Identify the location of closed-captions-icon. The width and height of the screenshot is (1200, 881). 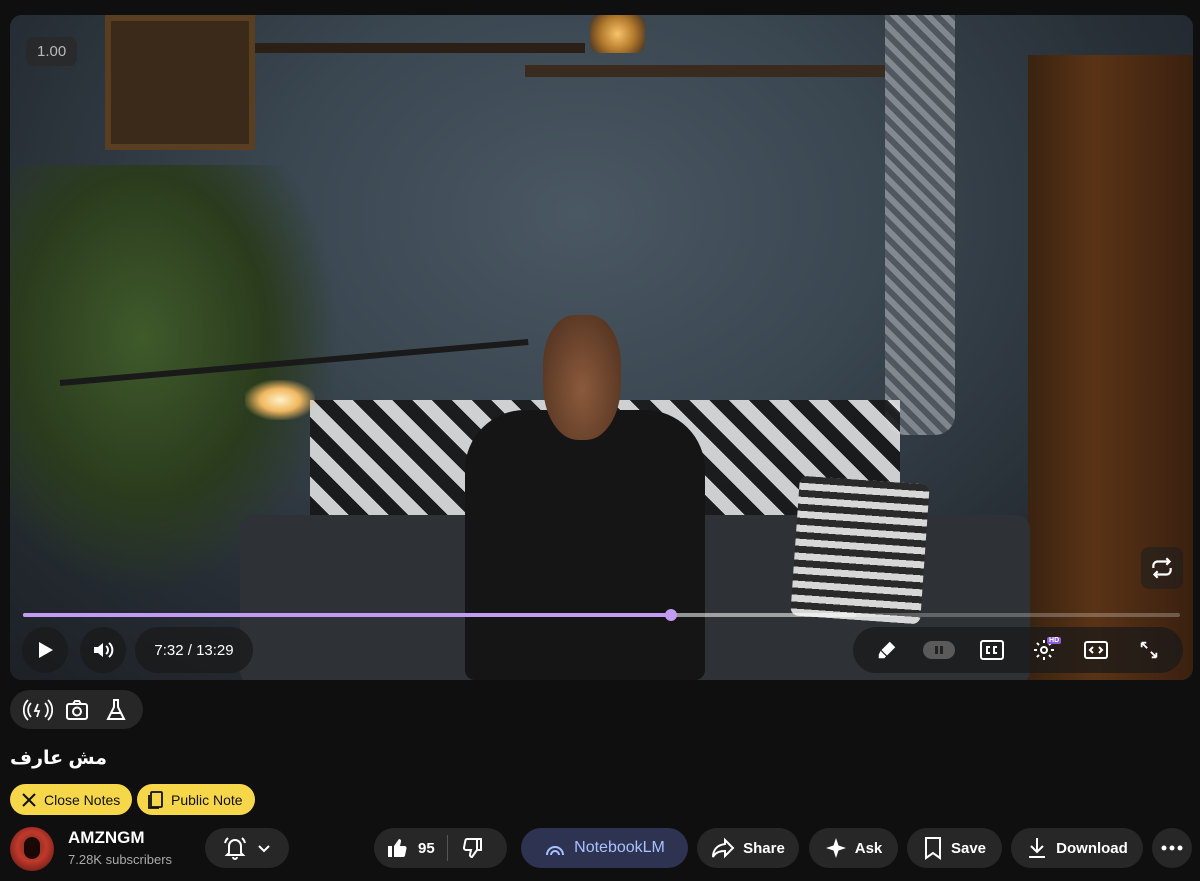
(991, 650).